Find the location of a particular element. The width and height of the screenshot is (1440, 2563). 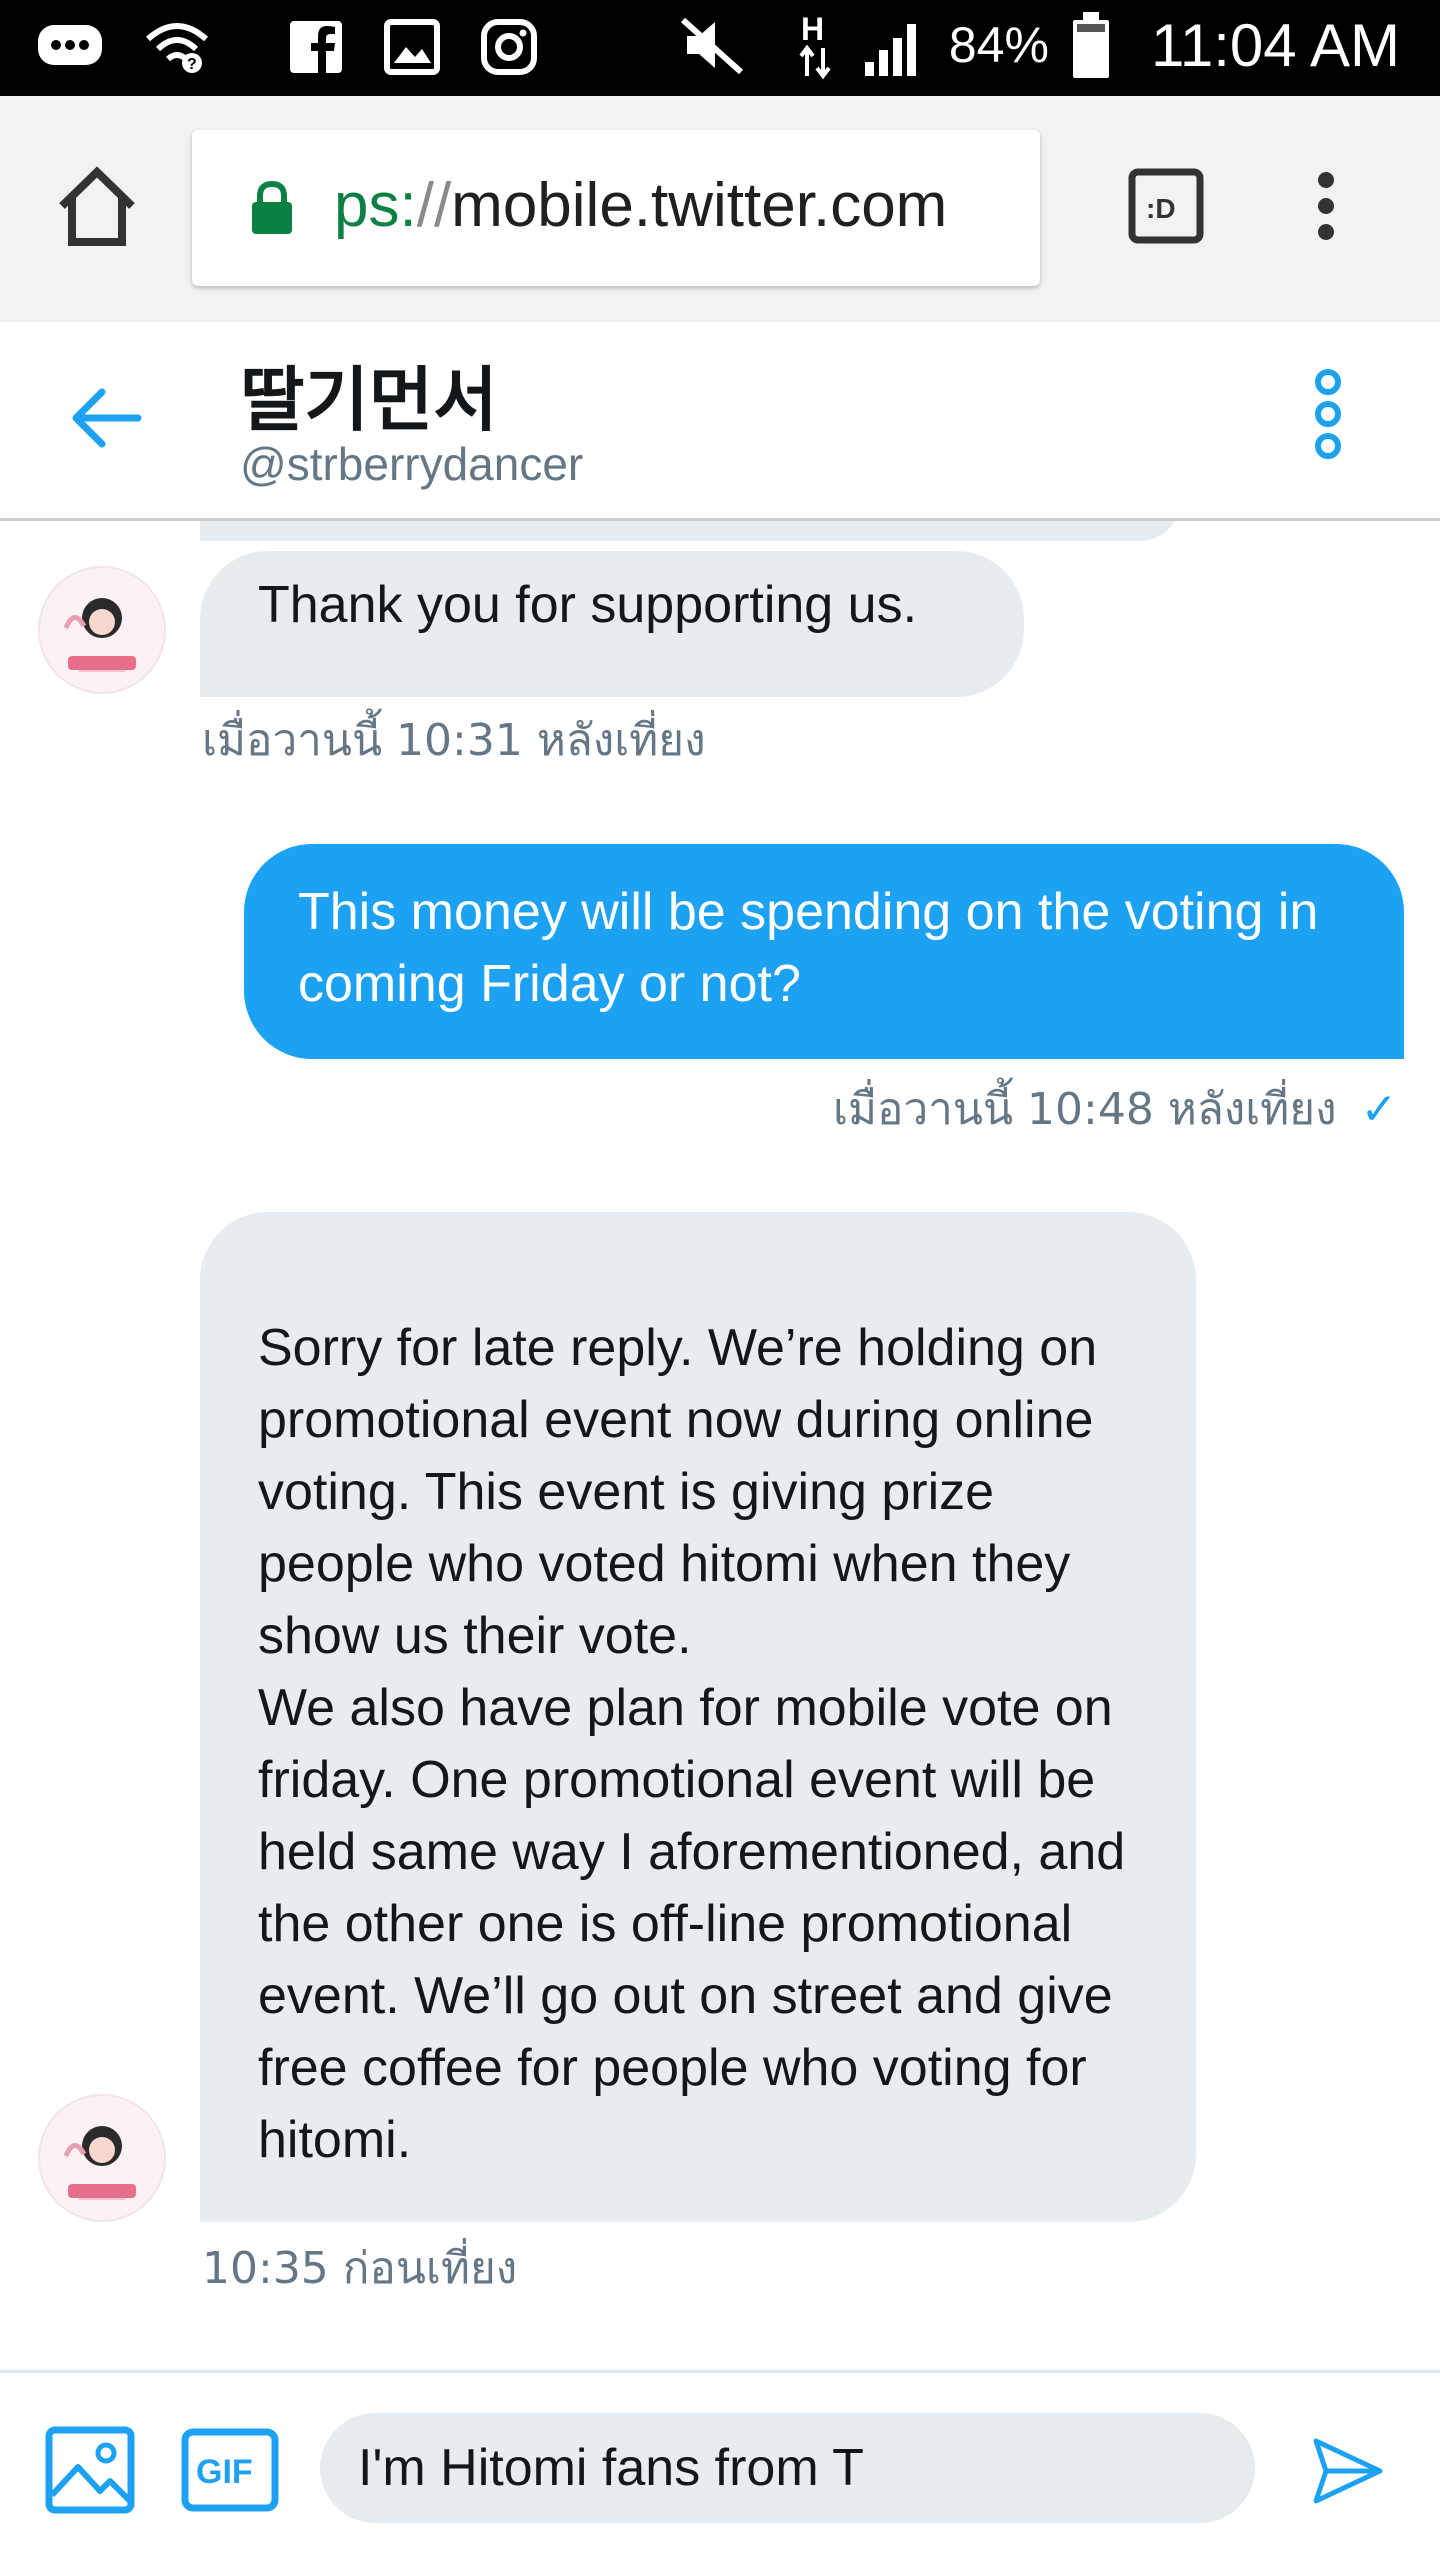

address-bar: ps://mobile.twitter.com is located at coordinates (616, 208).